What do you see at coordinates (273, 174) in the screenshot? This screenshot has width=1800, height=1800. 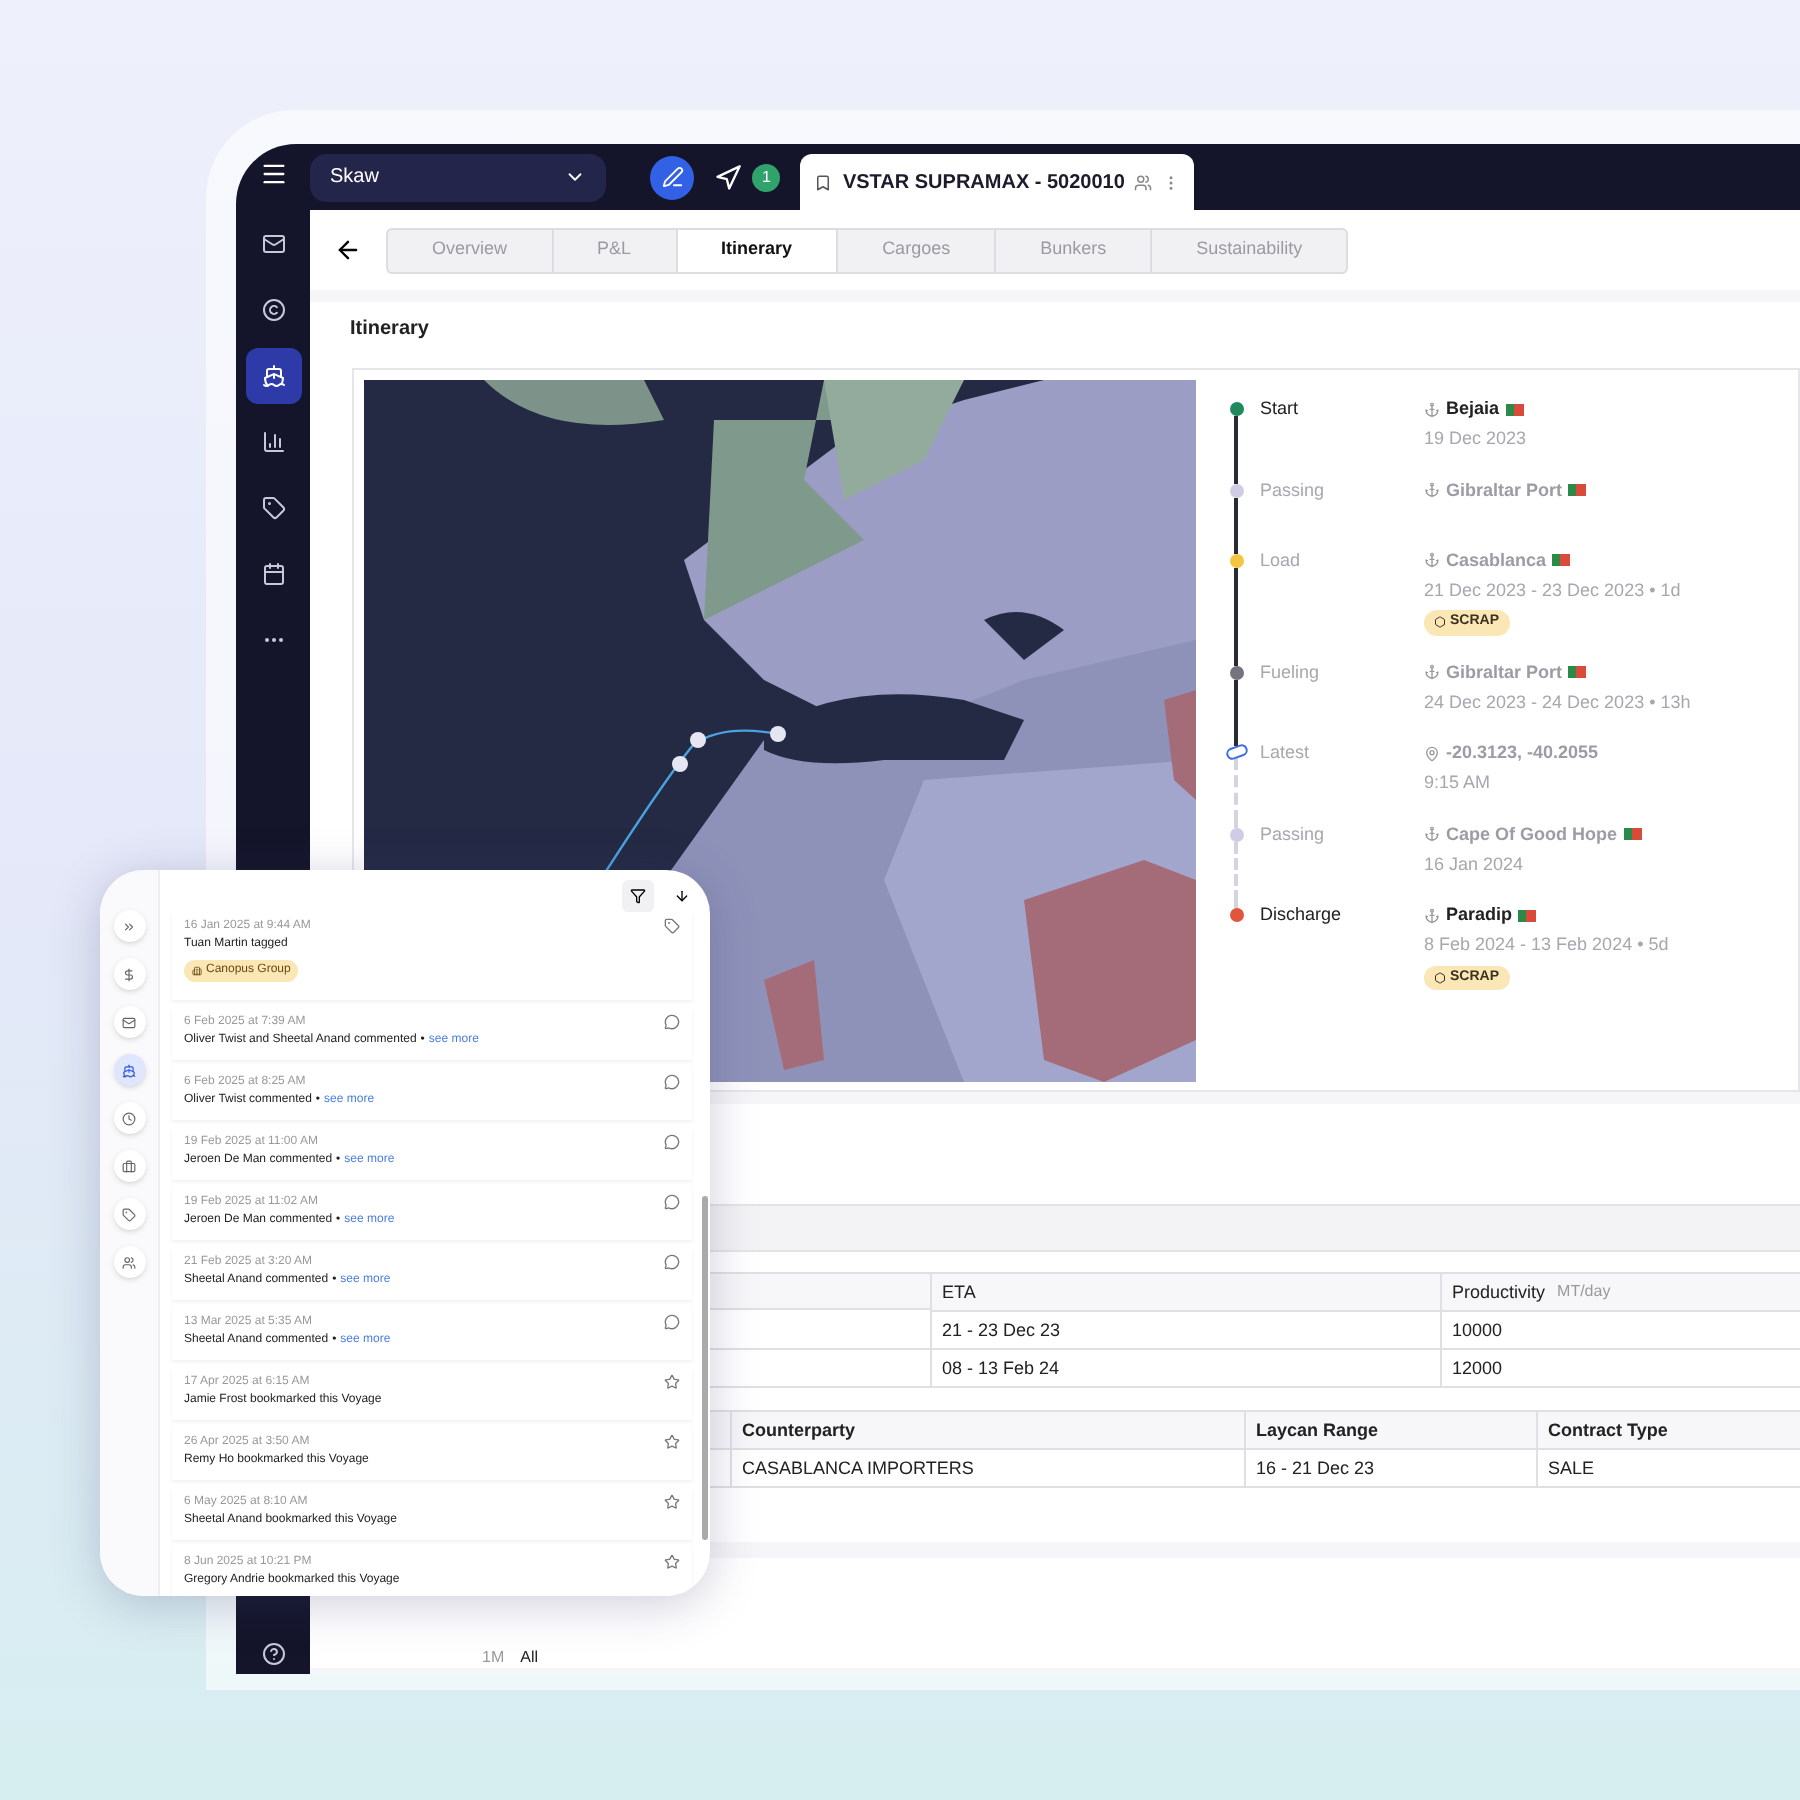 I see `menu-button` at bounding box center [273, 174].